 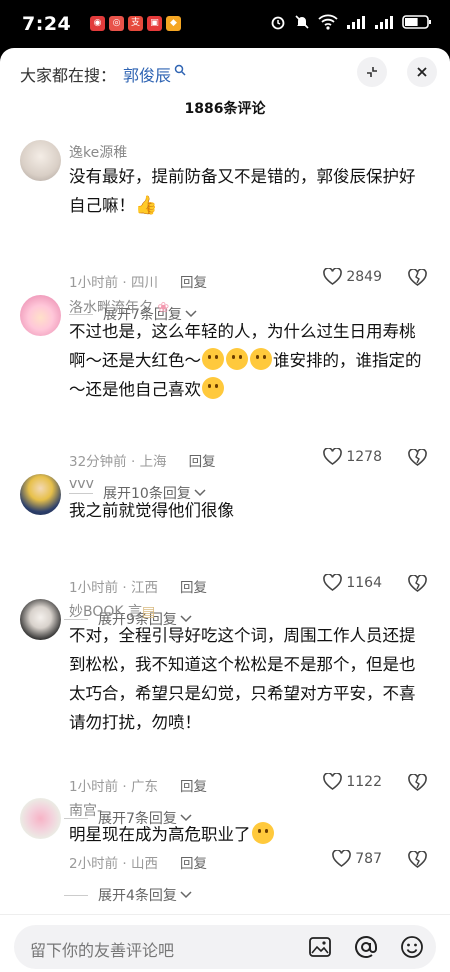 What do you see at coordinates (102, 205) in the screenshot?
I see `comment-line: 自己嘛！` at bounding box center [102, 205].